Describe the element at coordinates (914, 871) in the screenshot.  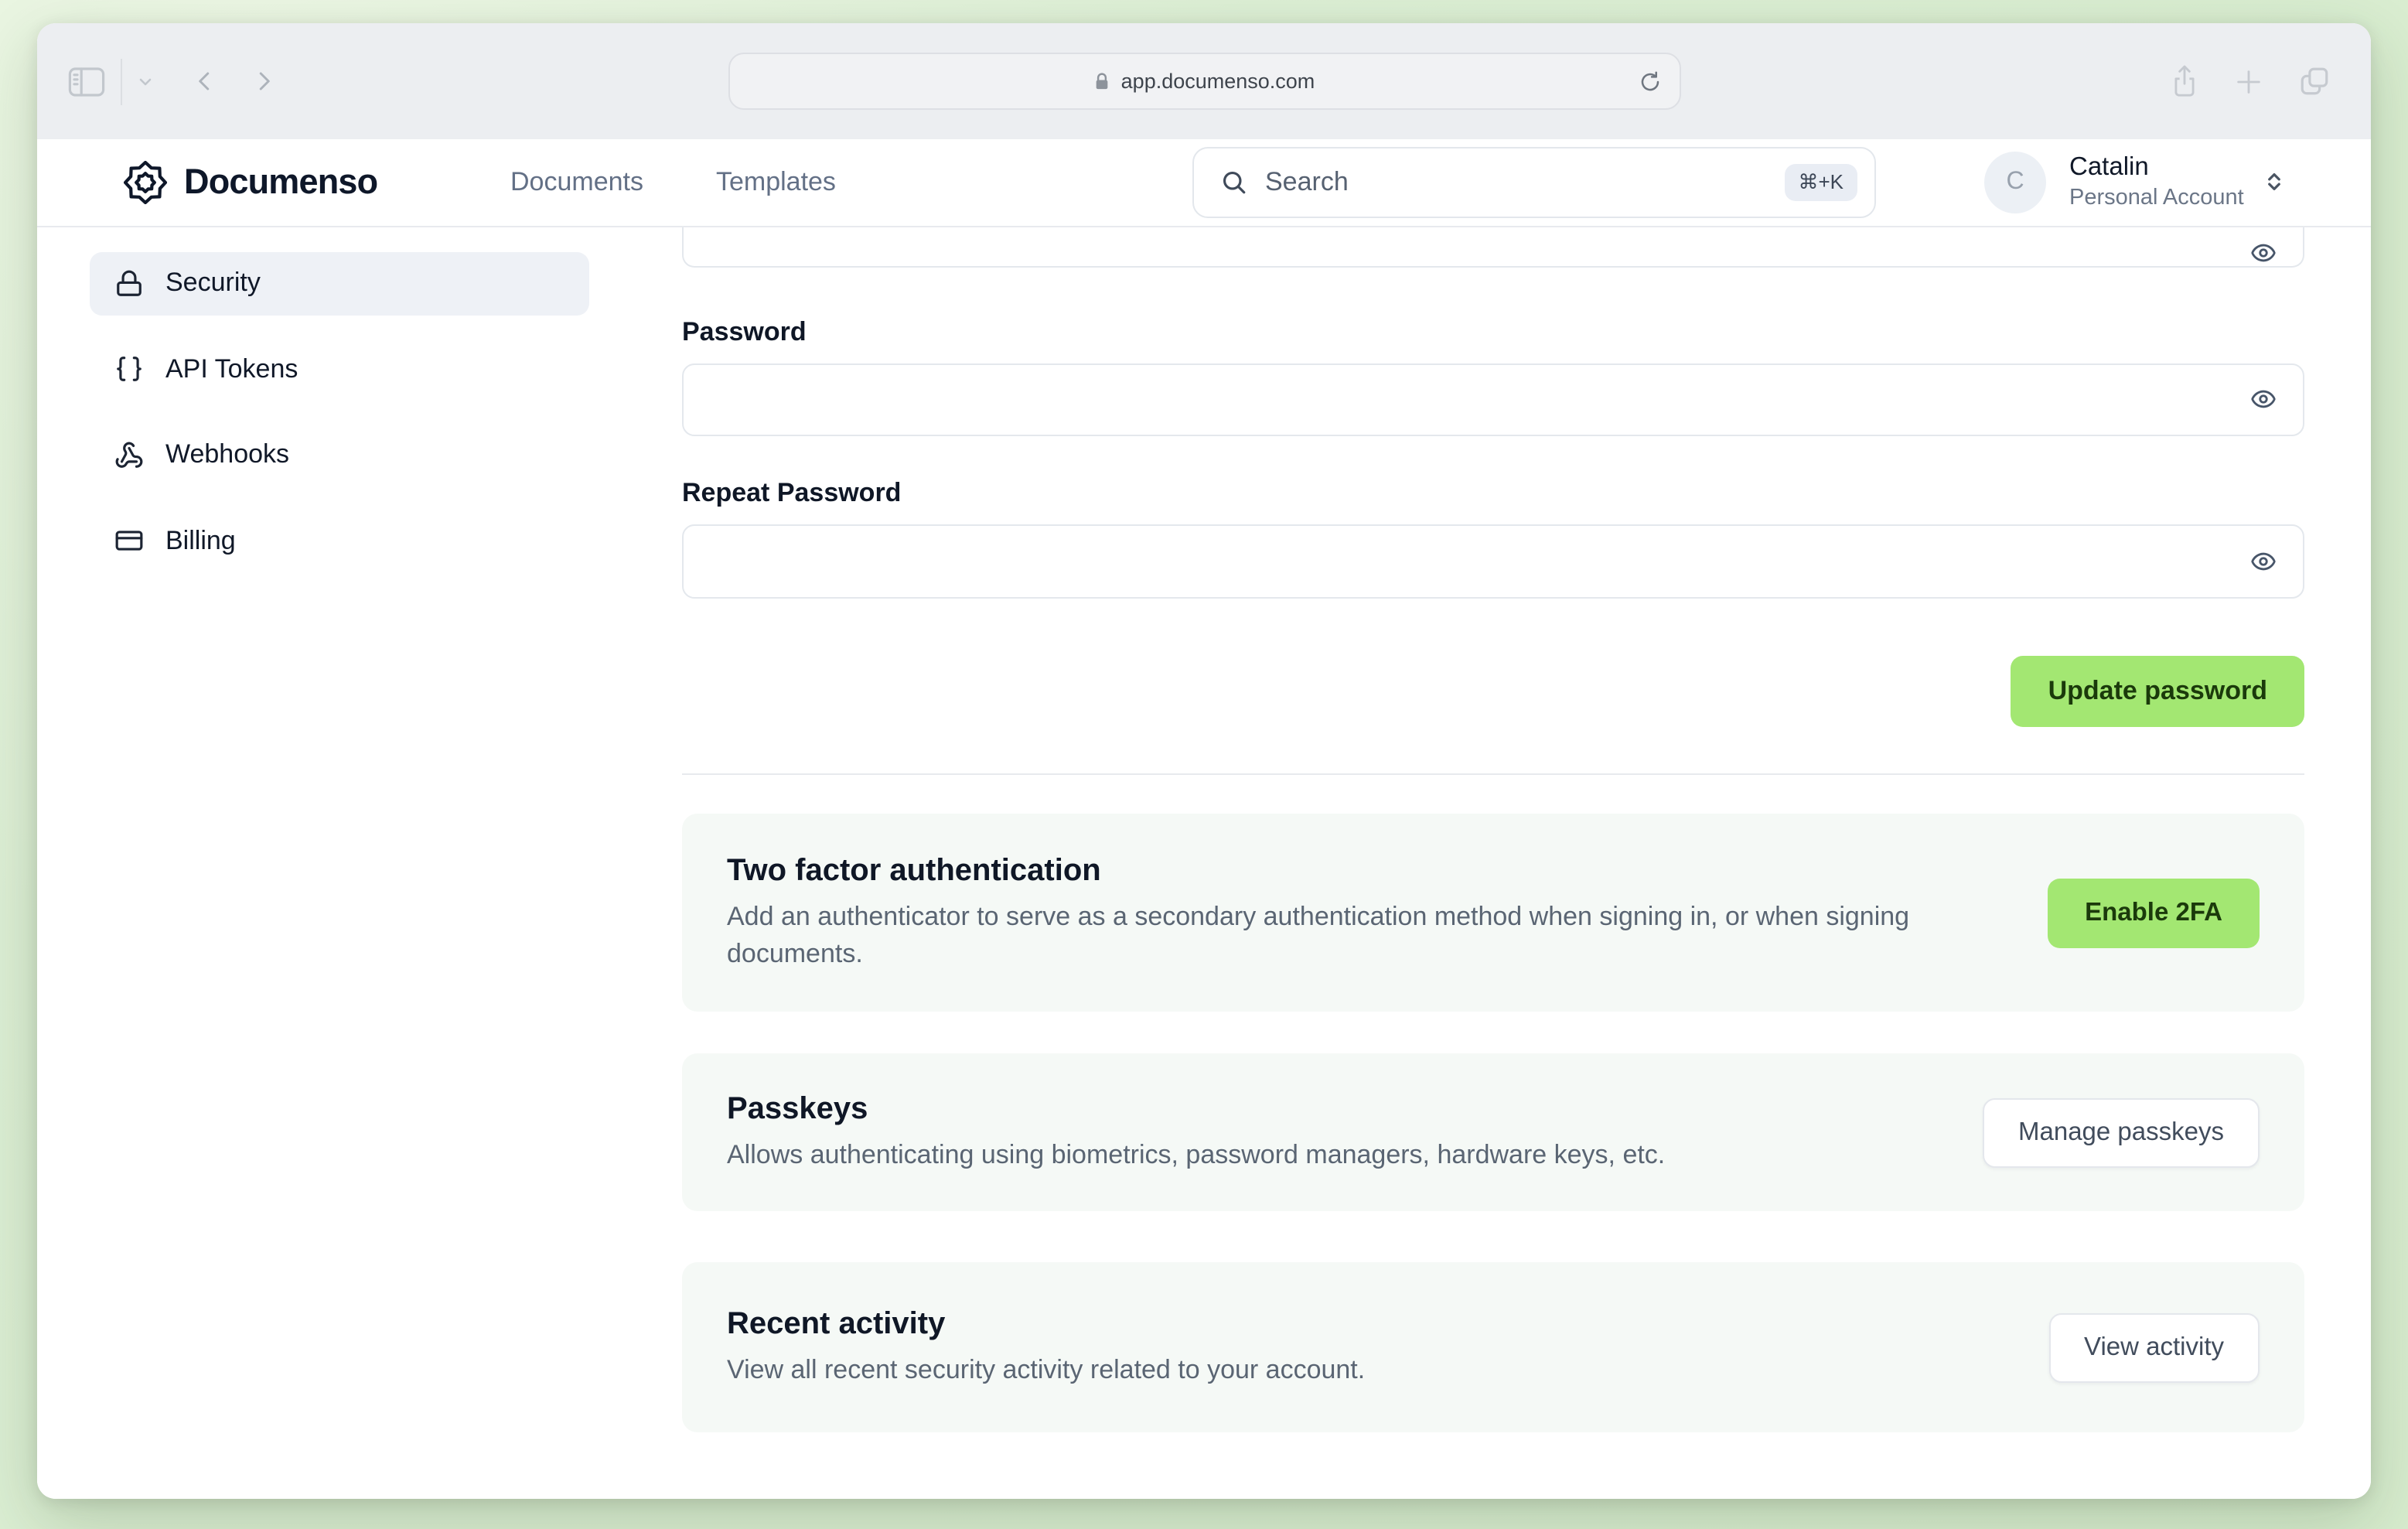
I see `two-factor-title: Two factor authentication` at that location.